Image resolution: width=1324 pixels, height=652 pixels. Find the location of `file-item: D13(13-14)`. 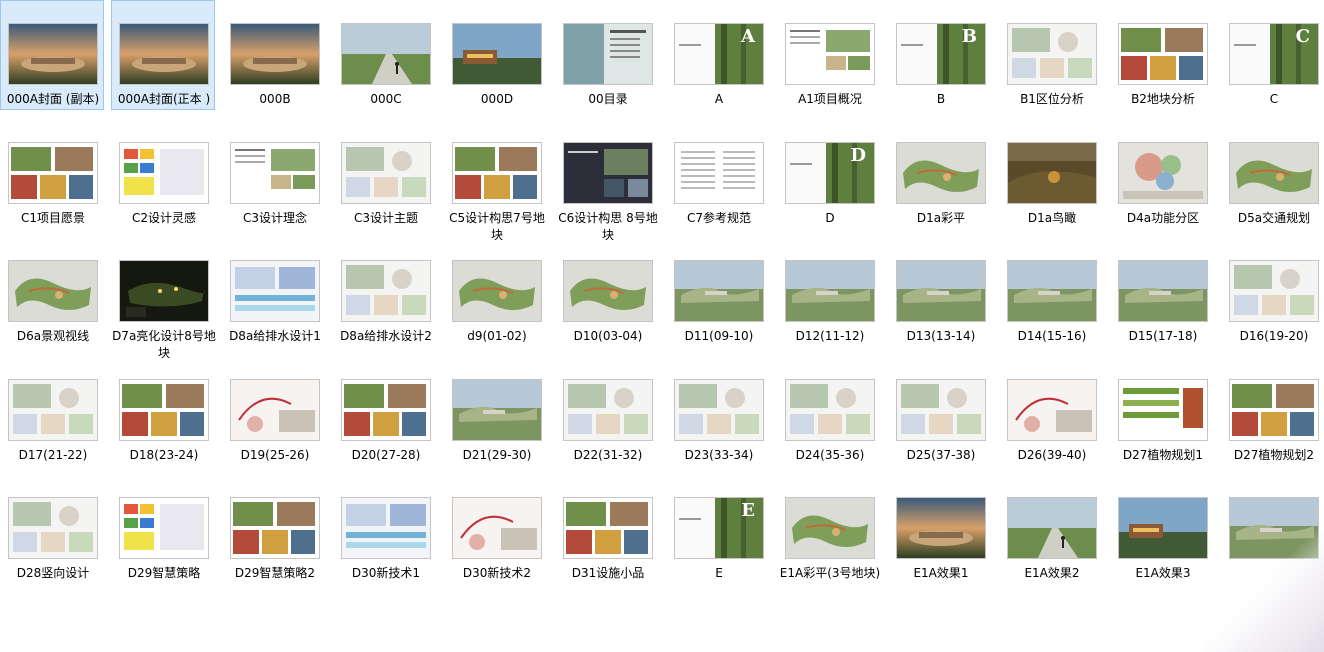

file-item: D13(13-14) is located at coordinates (940, 293).